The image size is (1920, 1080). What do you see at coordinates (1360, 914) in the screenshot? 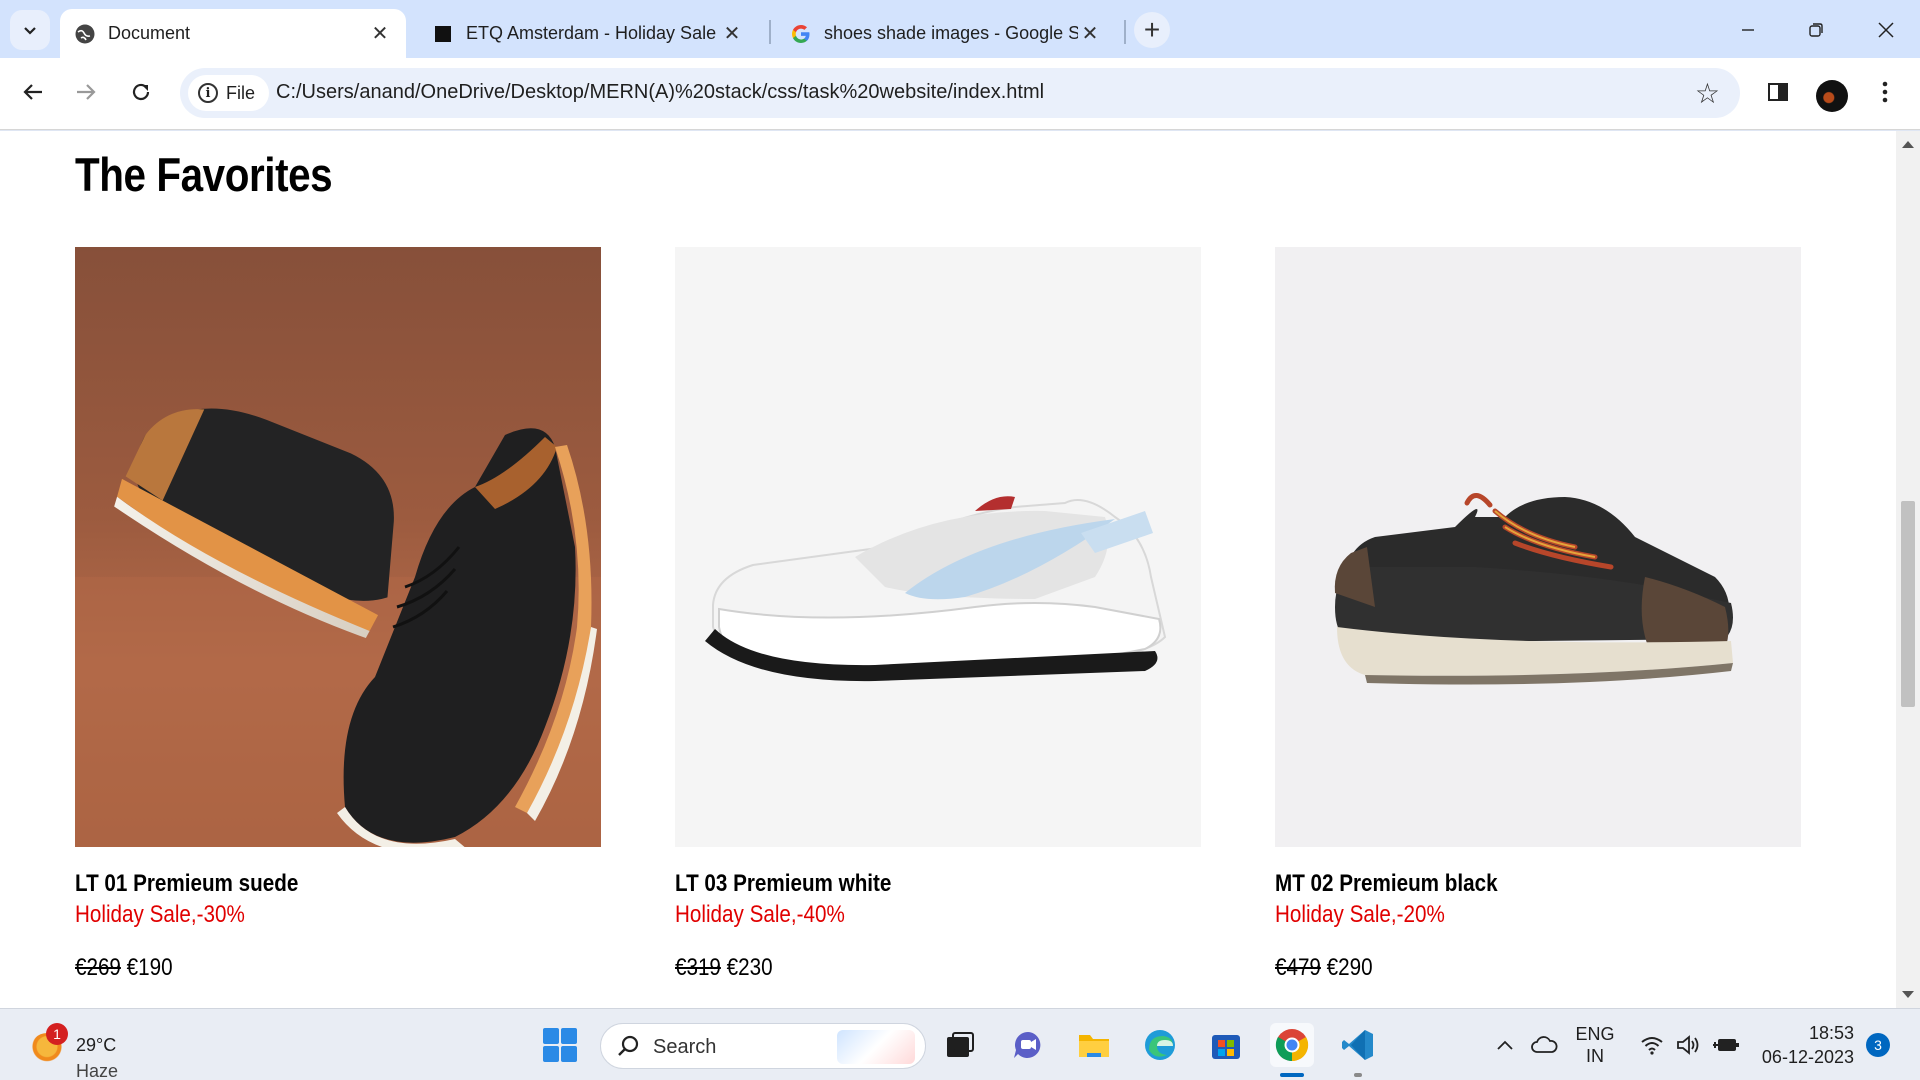
I see `sale-label: Holiday Sale,-20%` at bounding box center [1360, 914].